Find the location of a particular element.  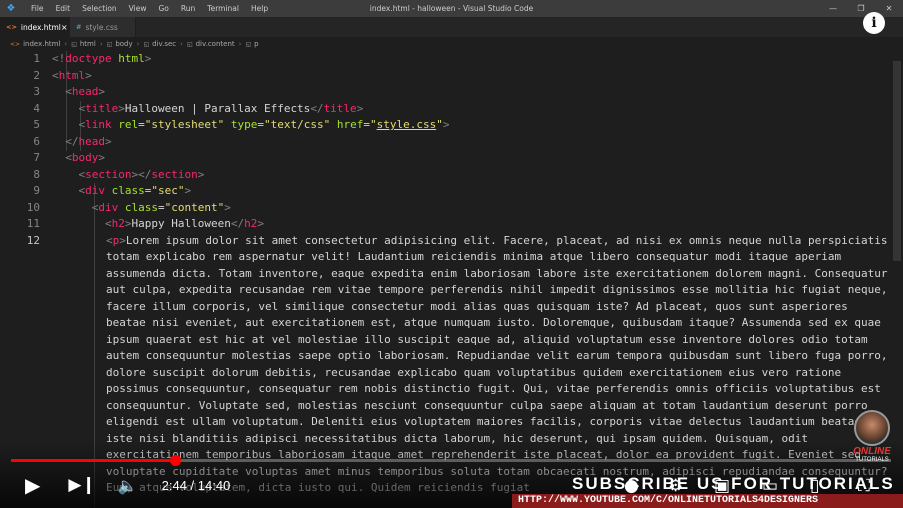

code-line-10: <div class="content"> is located at coordinates (161, 207).